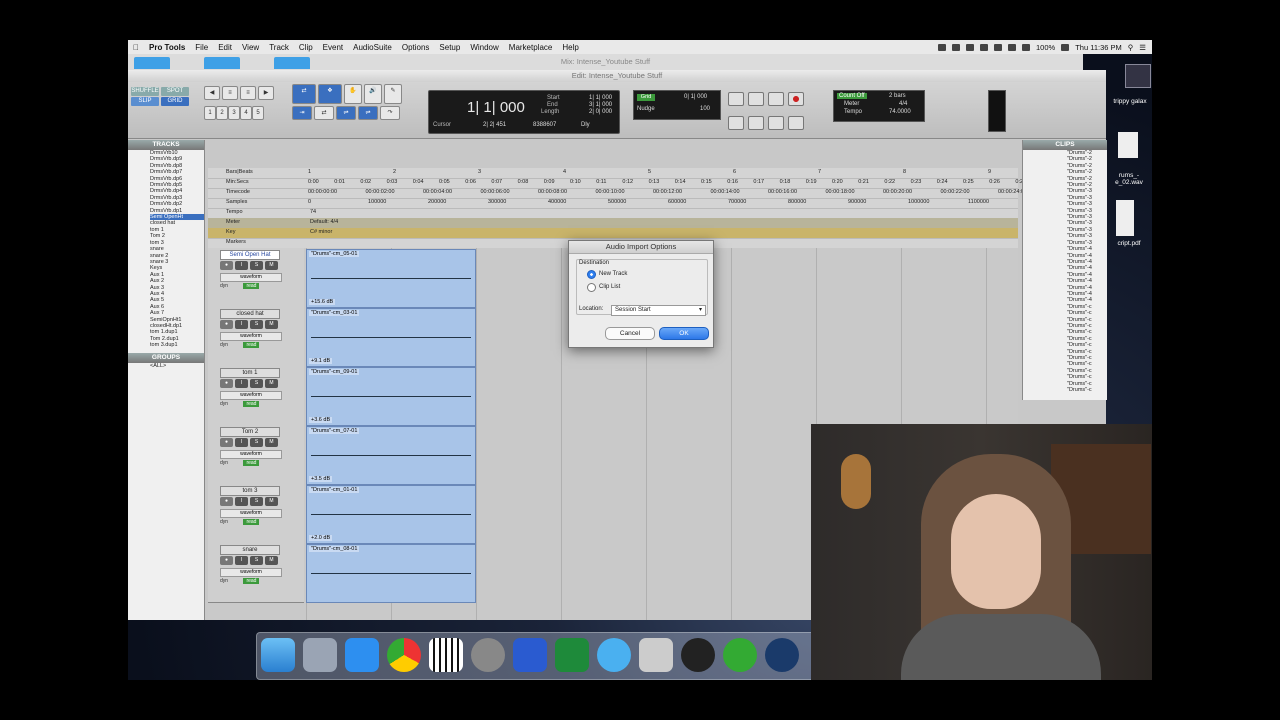 Image resolution: width=1280 pixels, height=720 pixels. I want to click on track-name: Tom 2, so click(250, 432).